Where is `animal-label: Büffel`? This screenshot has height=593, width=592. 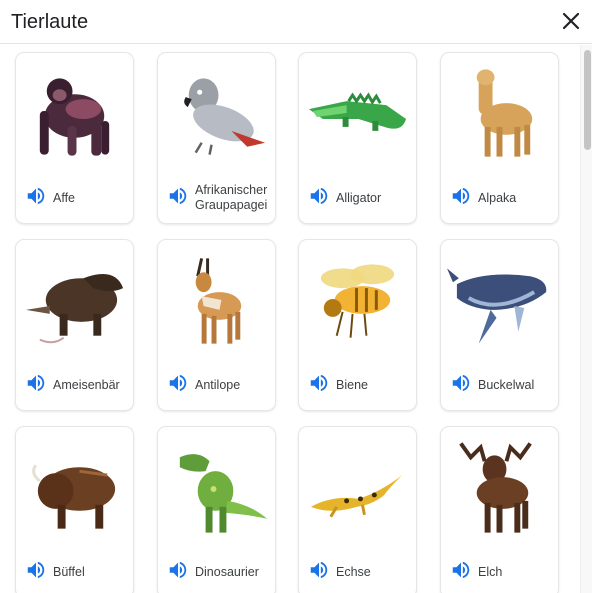 animal-label: Büffel is located at coordinates (69, 571).